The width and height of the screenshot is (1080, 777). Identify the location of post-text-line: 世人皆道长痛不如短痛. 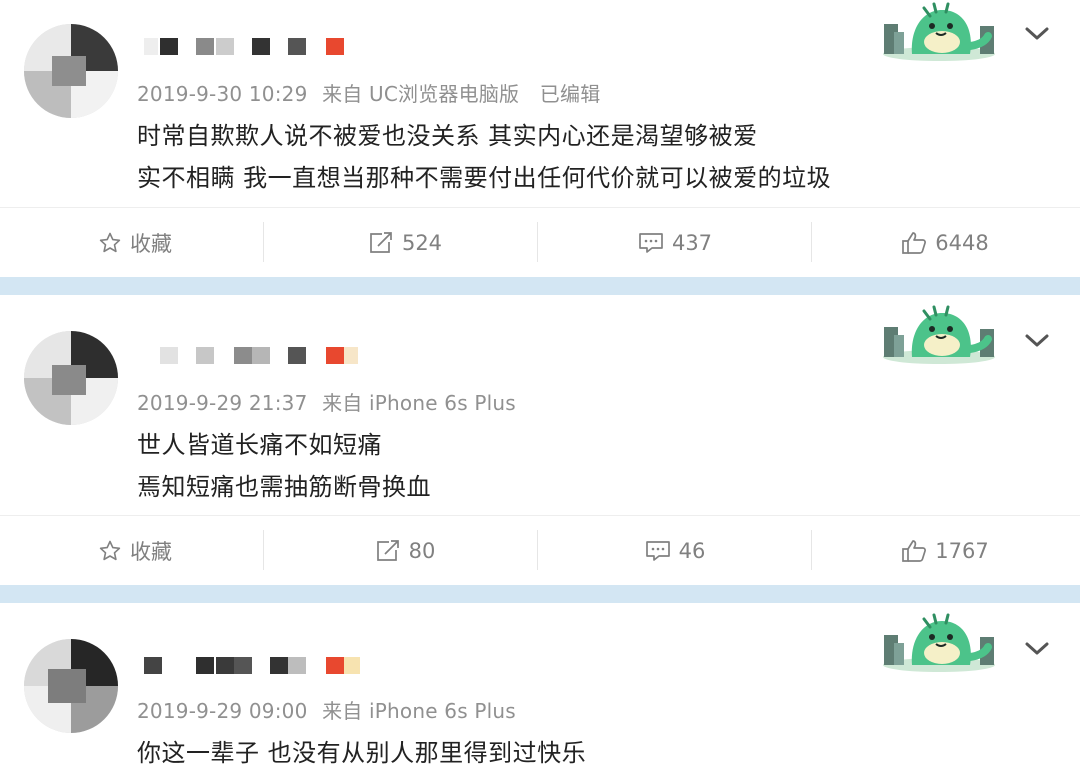
(259, 445).